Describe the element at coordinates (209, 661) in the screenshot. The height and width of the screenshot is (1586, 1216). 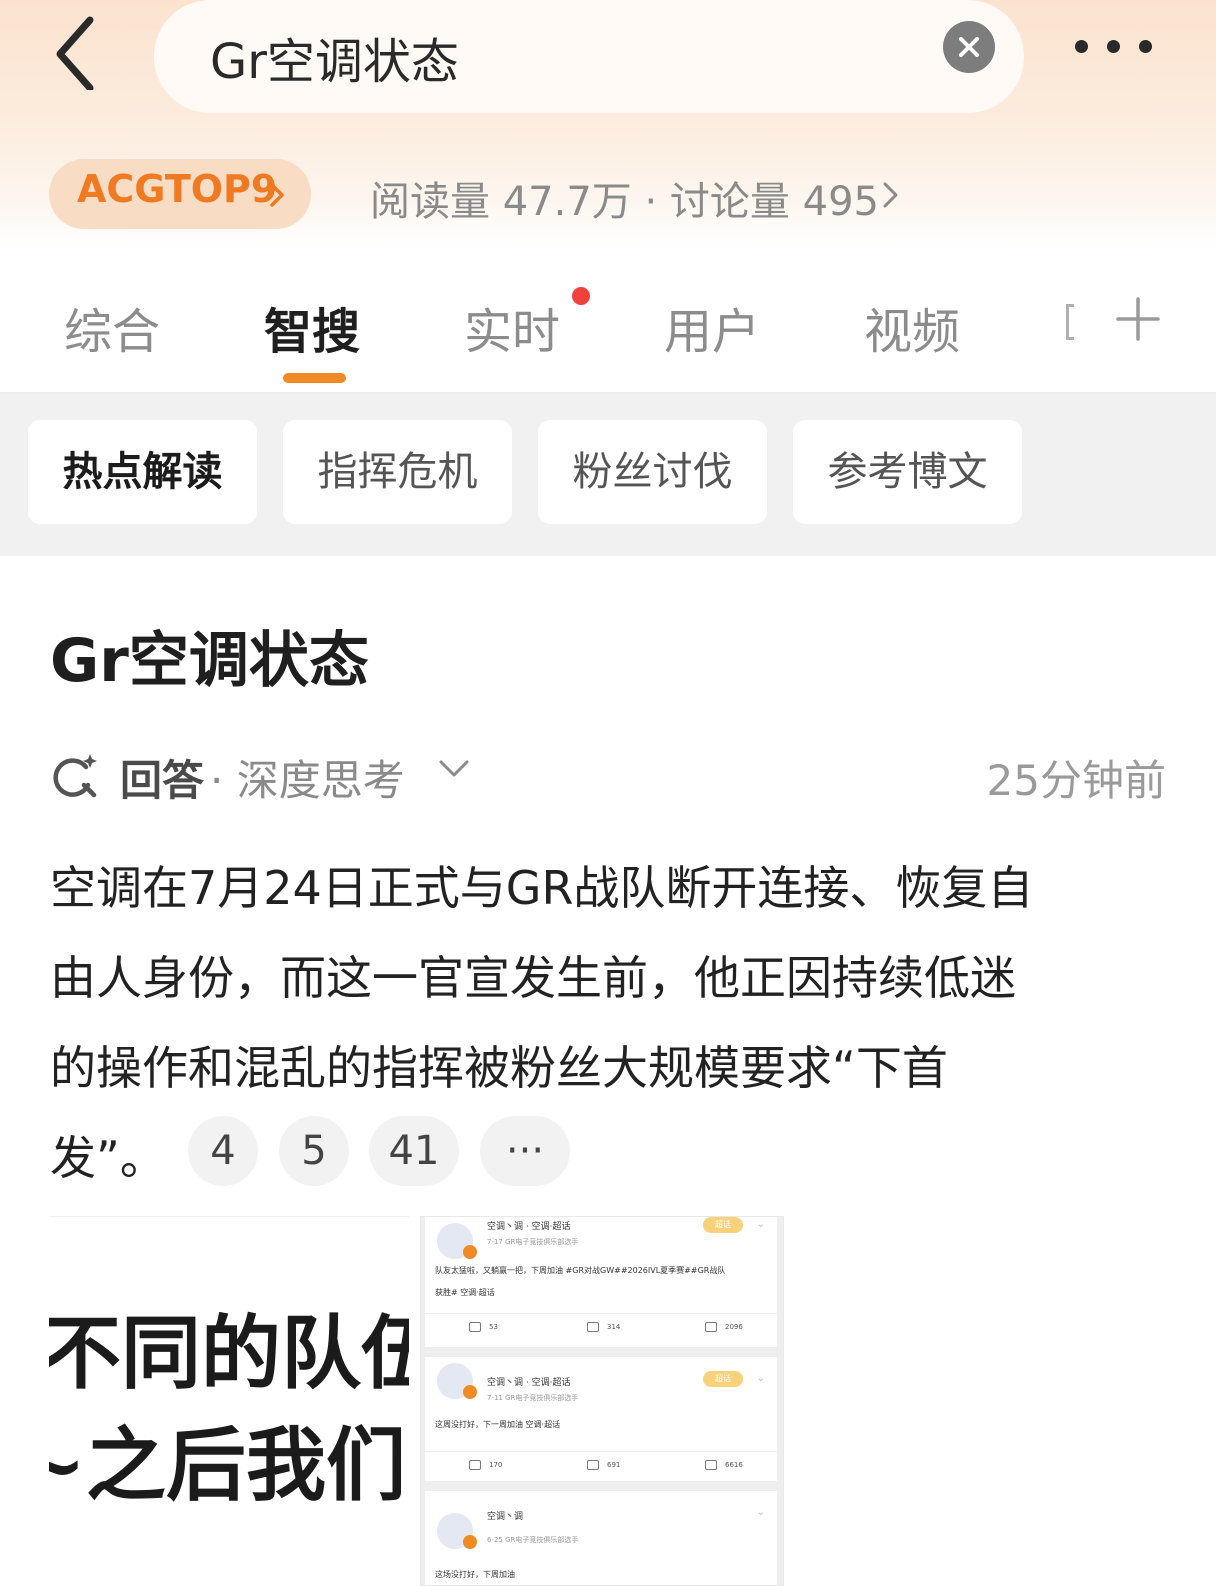
I see `answer-title: Gr空调状态` at that location.